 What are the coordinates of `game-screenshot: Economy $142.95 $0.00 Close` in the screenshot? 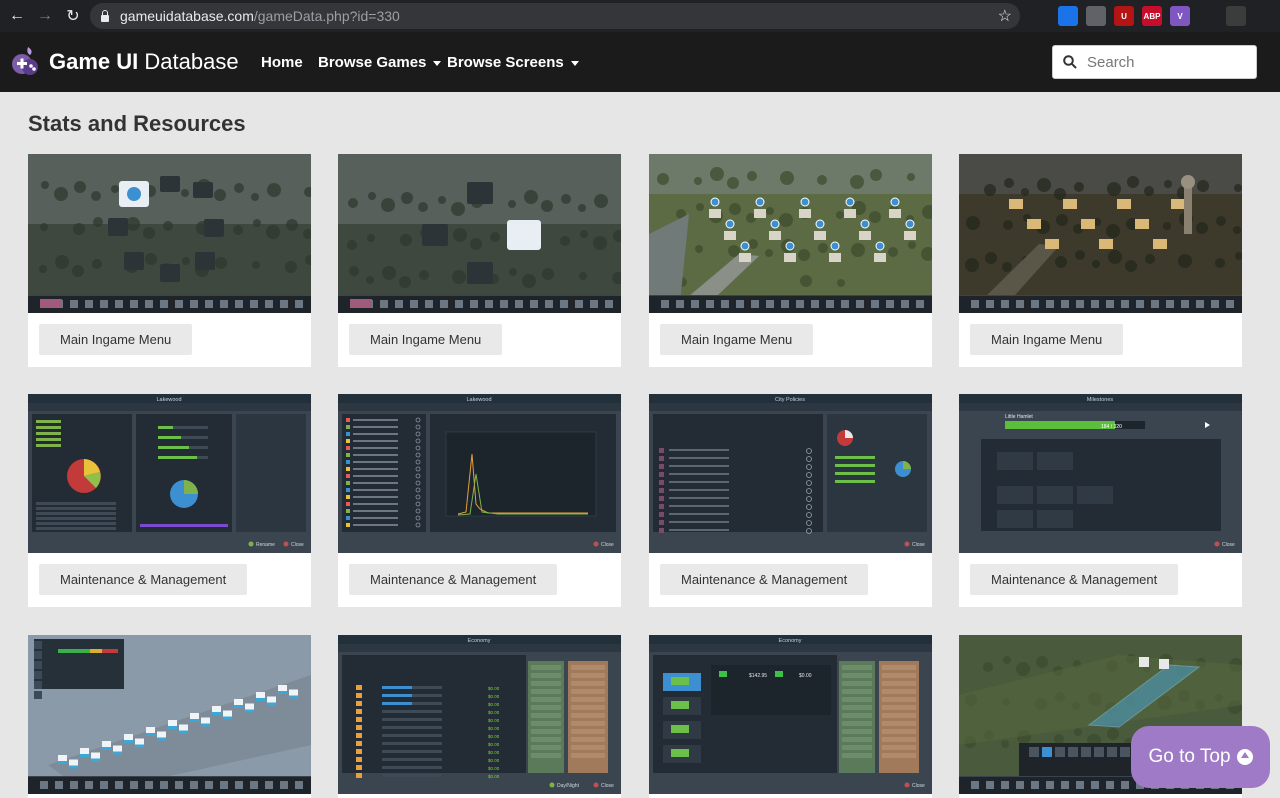 It's located at (790, 714).